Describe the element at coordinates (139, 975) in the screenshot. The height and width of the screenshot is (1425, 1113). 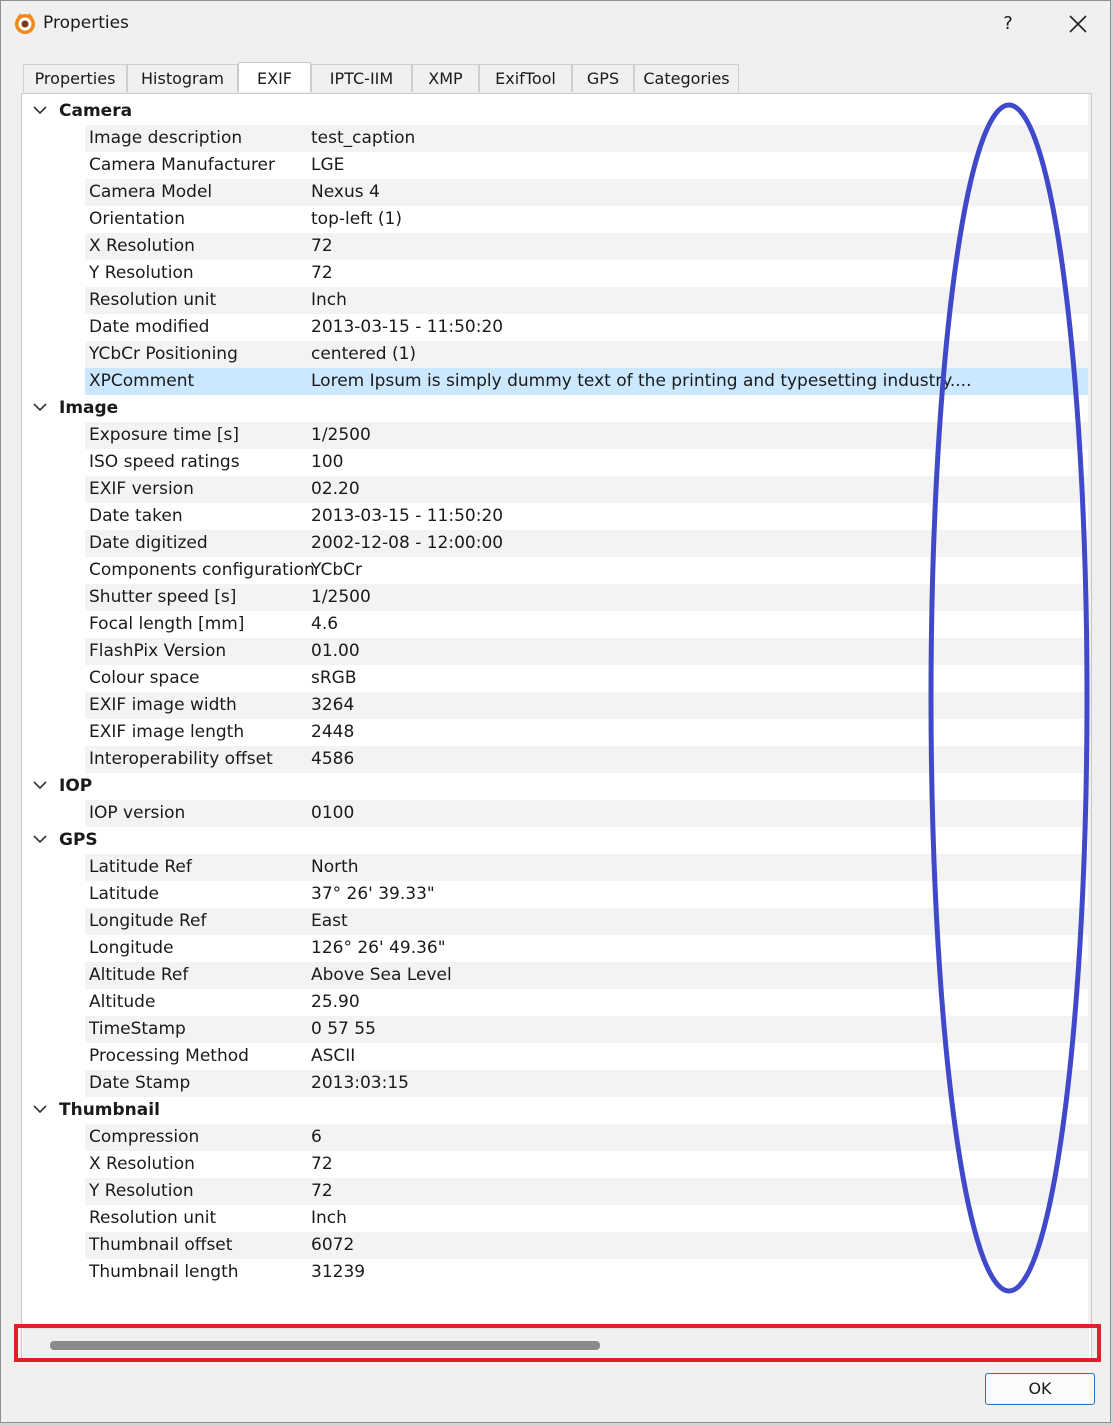
I see `property-name: Altitude Ref` at that location.